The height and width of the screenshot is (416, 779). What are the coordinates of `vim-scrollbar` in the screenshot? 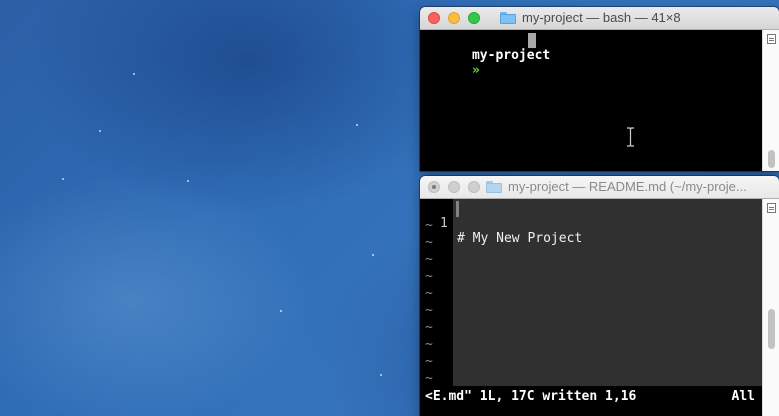 It's located at (770, 307).